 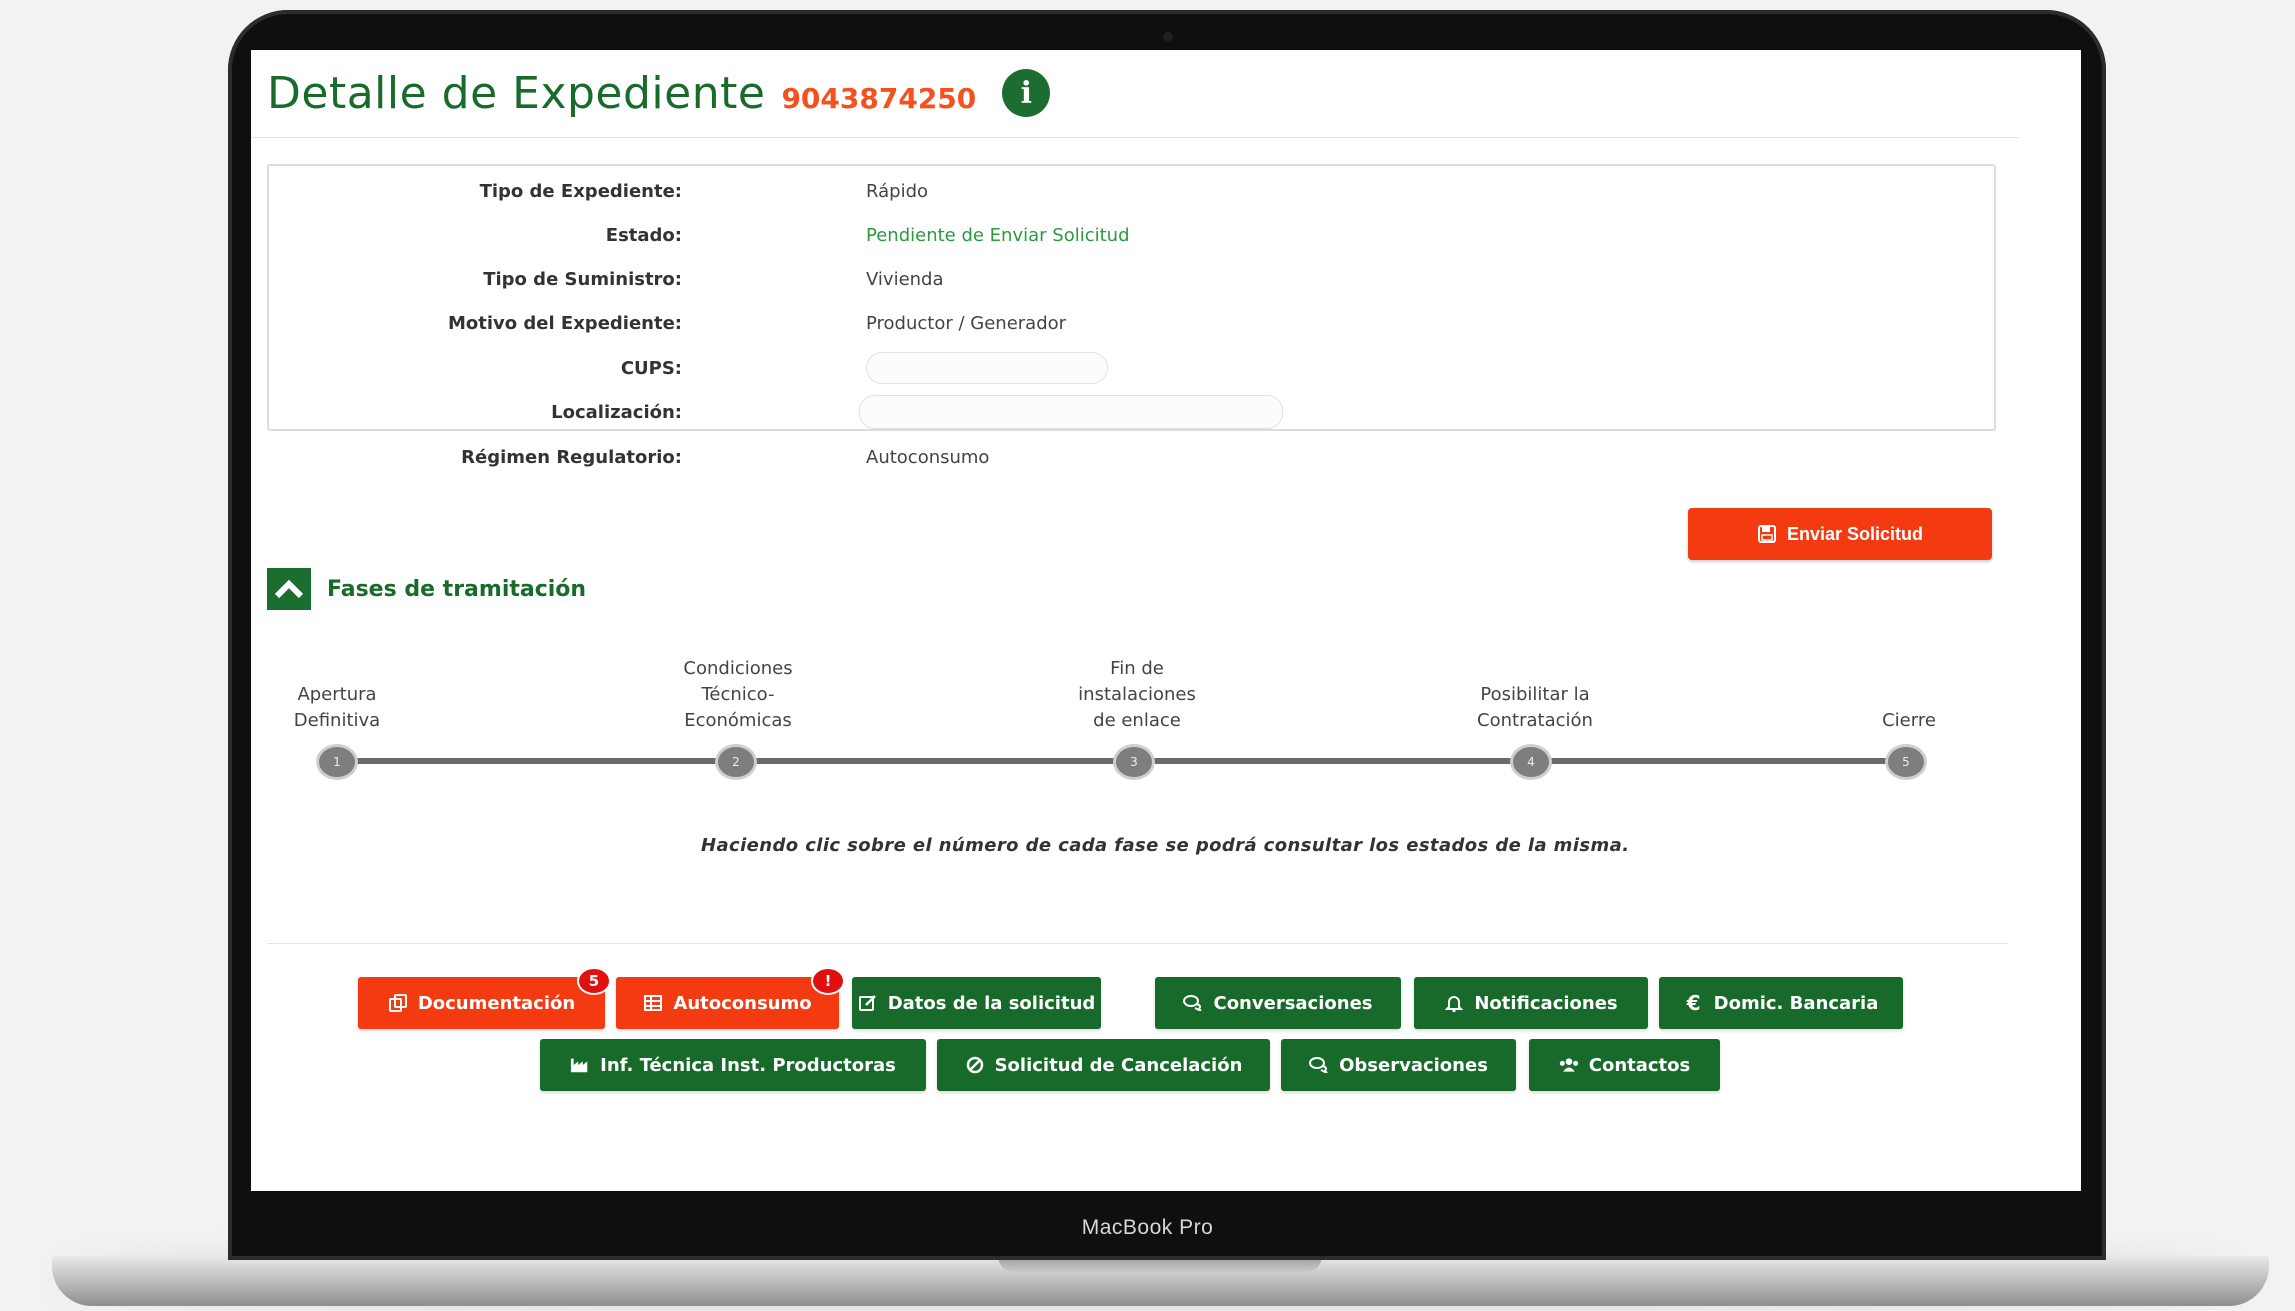 I want to click on info-icon: i, so click(x=1026, y=93).